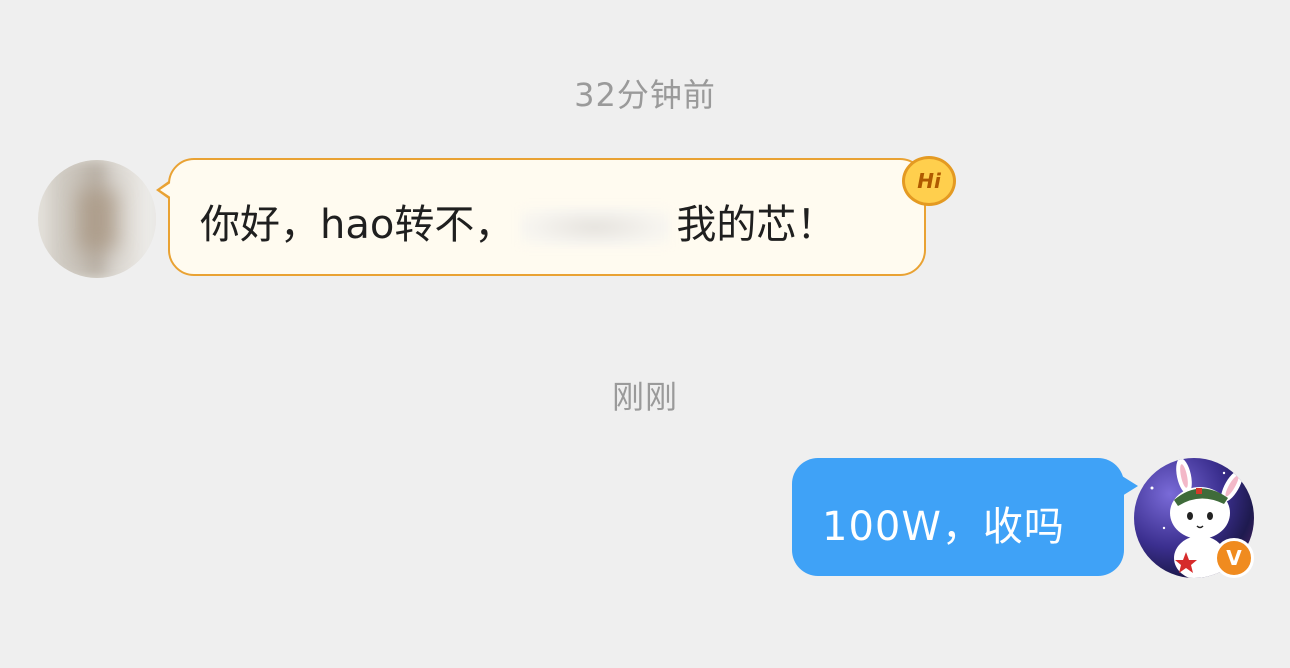  Describe the element at coordinates (929, 181) in the screenshot. I see `hi-badge-icon: Hi` at that location.